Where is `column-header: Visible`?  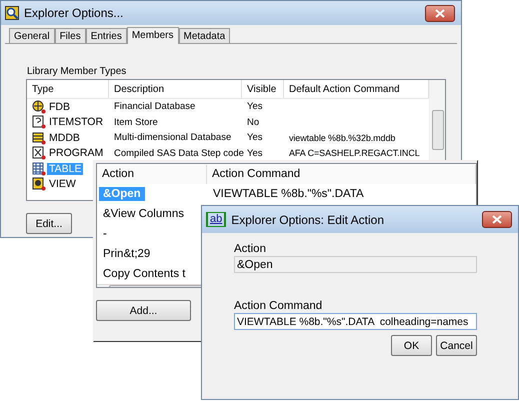
column-header: Visible is located at coordinates (263, 89).